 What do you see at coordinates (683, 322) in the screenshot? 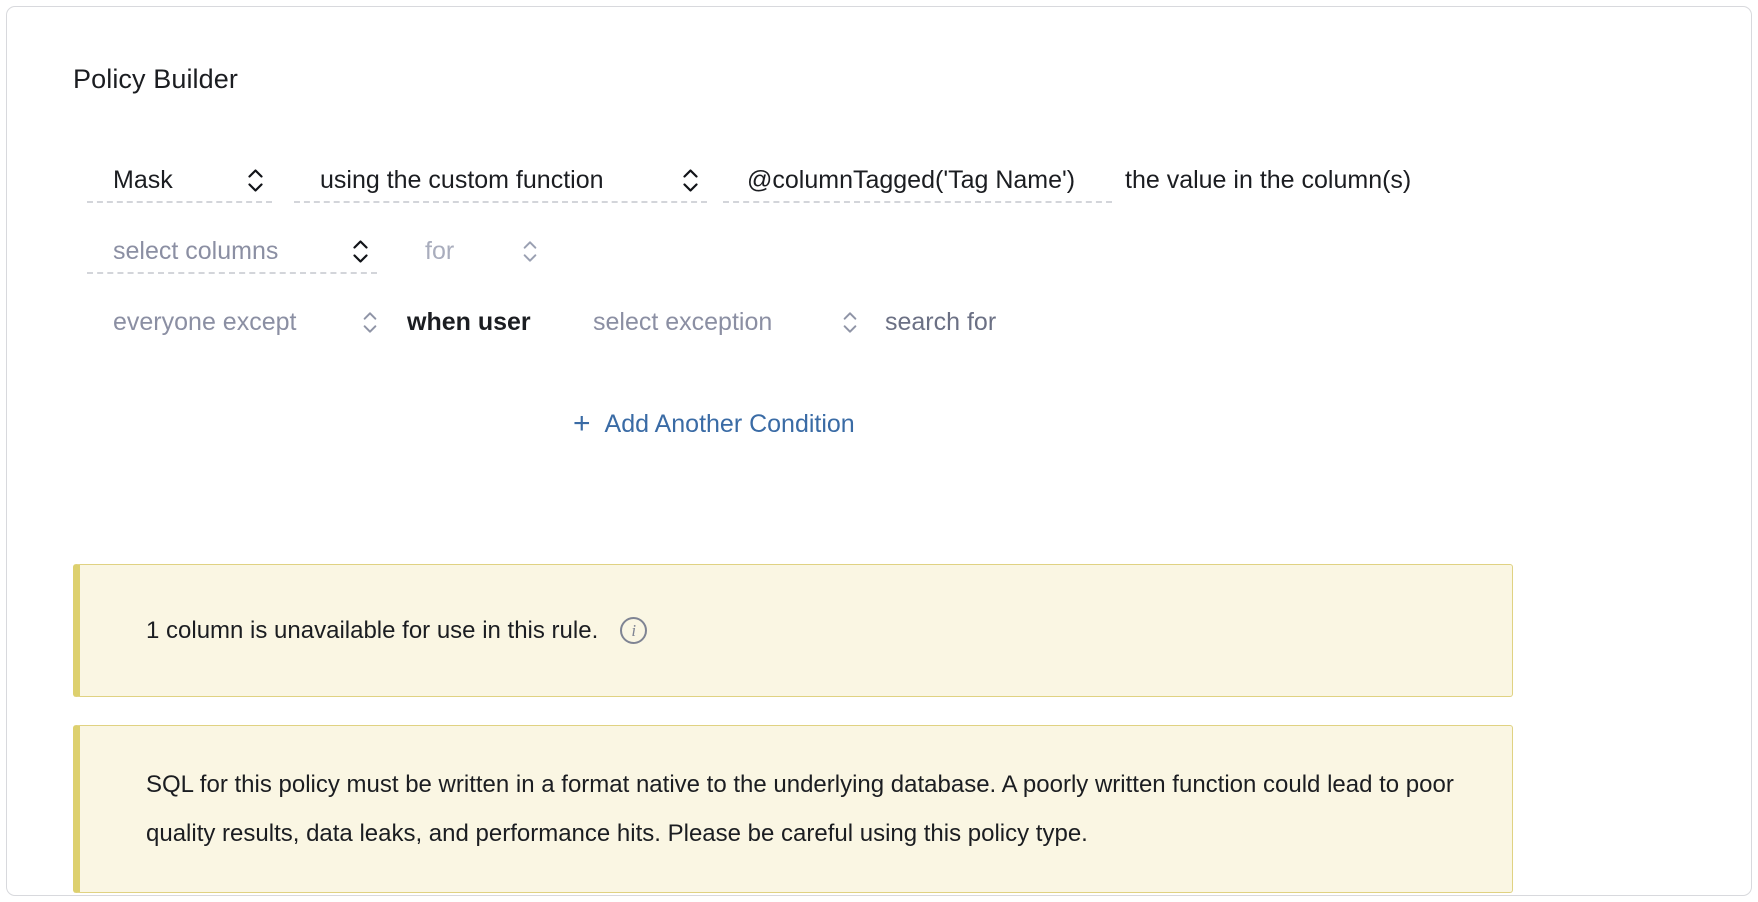
I see `exception-select-value: select exception` at bounding box center [683, 322].